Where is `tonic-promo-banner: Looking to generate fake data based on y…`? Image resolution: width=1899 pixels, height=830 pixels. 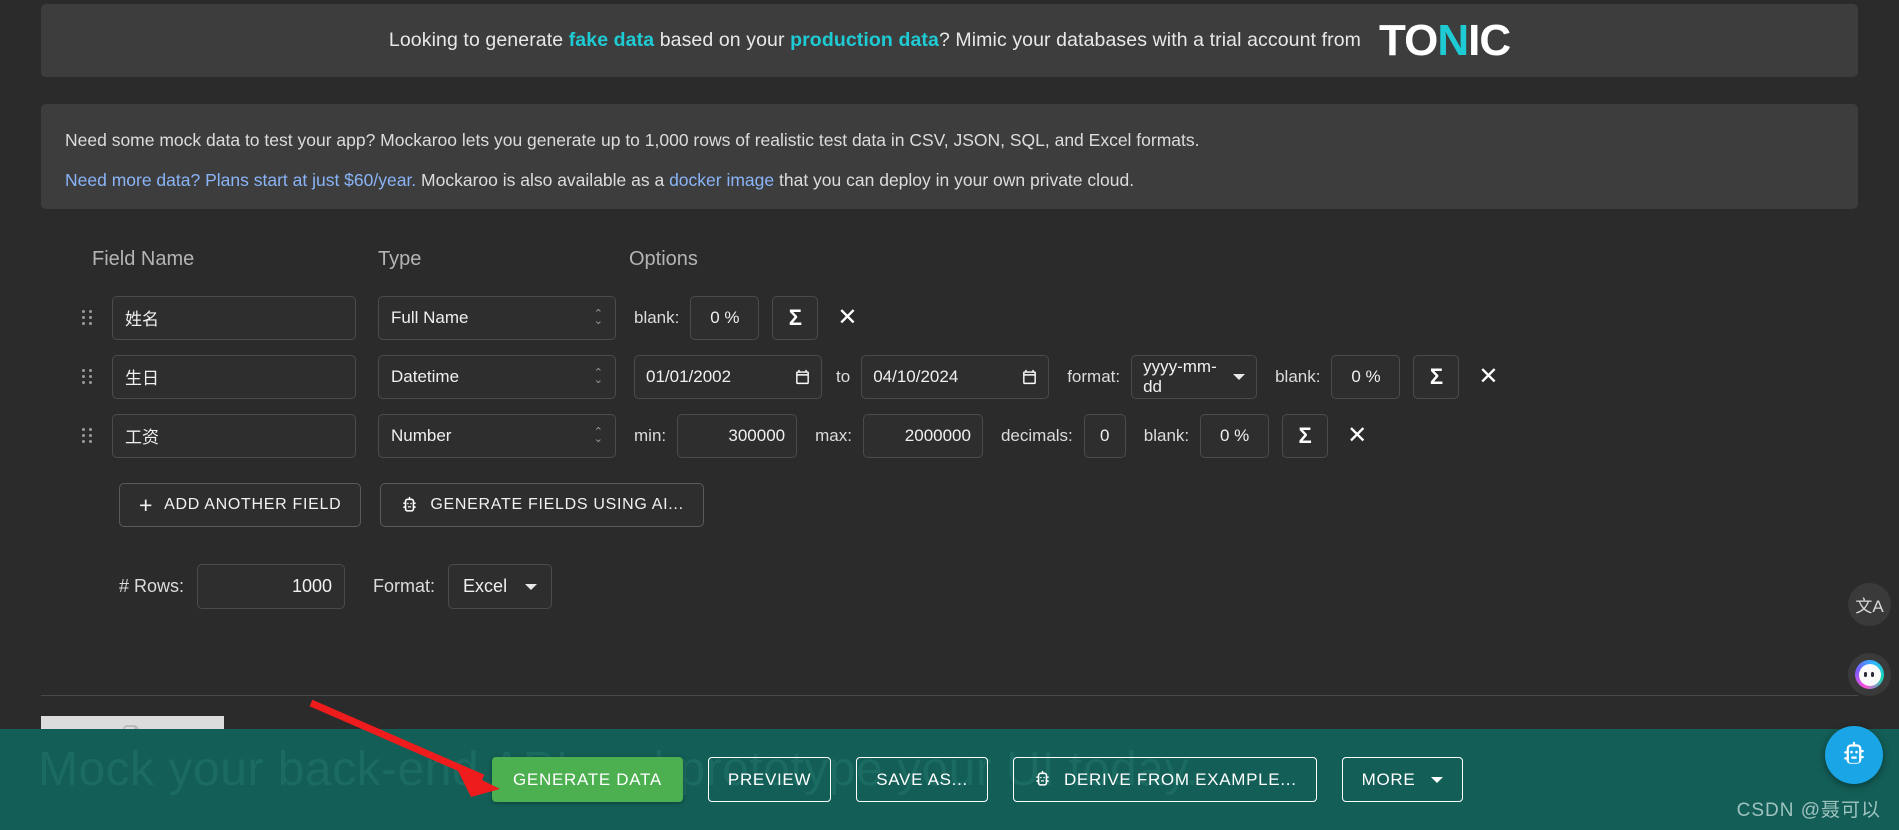 tonic-promo-banner: Looking to generate fake data based on y… is located at coordinates (949, 40).